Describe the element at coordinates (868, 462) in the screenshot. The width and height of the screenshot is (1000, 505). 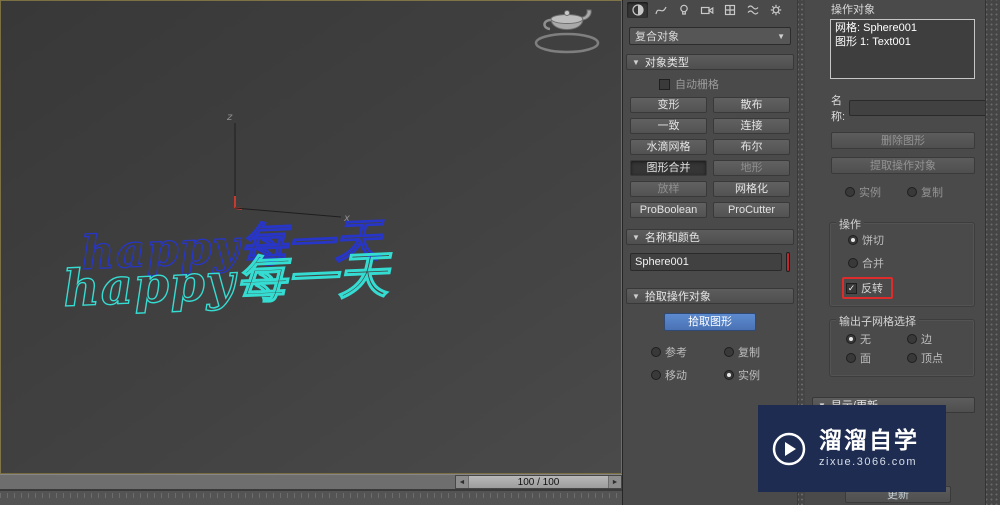
I see `watermark-url: zixue.3066.com` at that location.